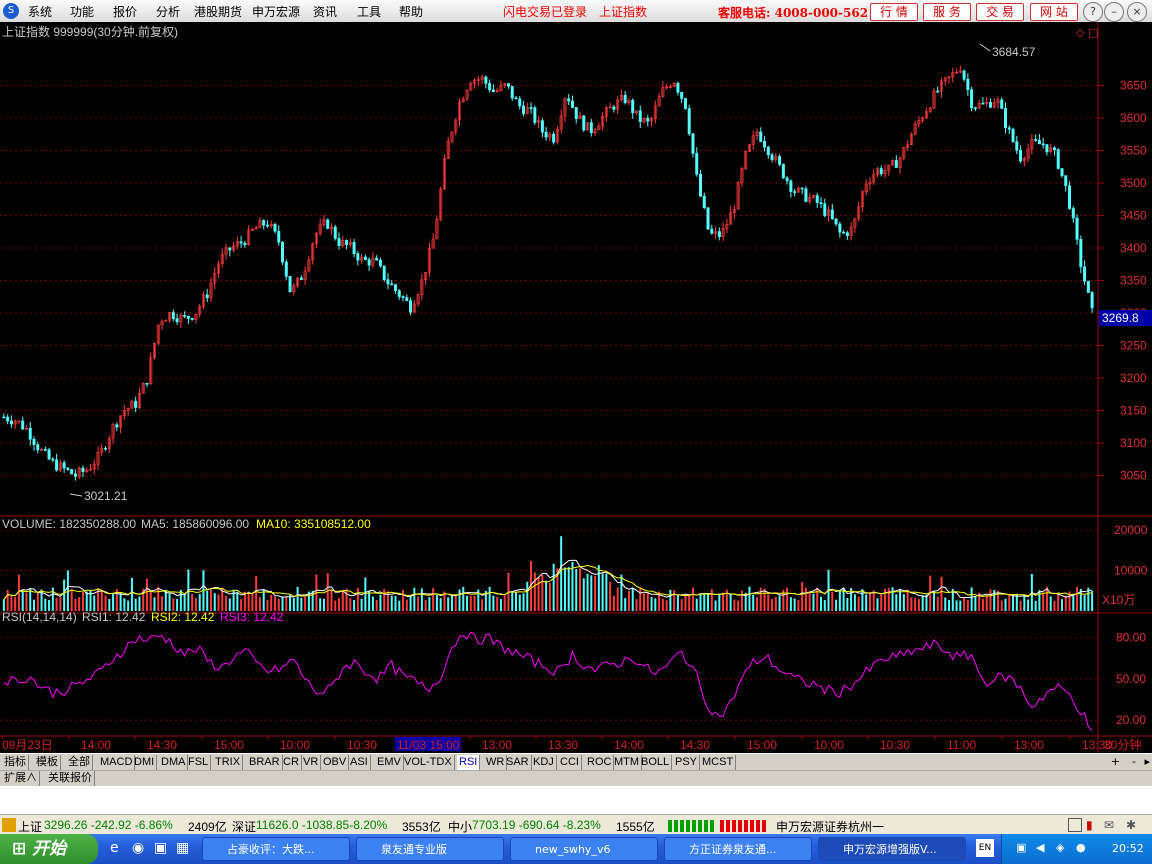  I want to click on app-logo-icon: S, so click(11, 11).